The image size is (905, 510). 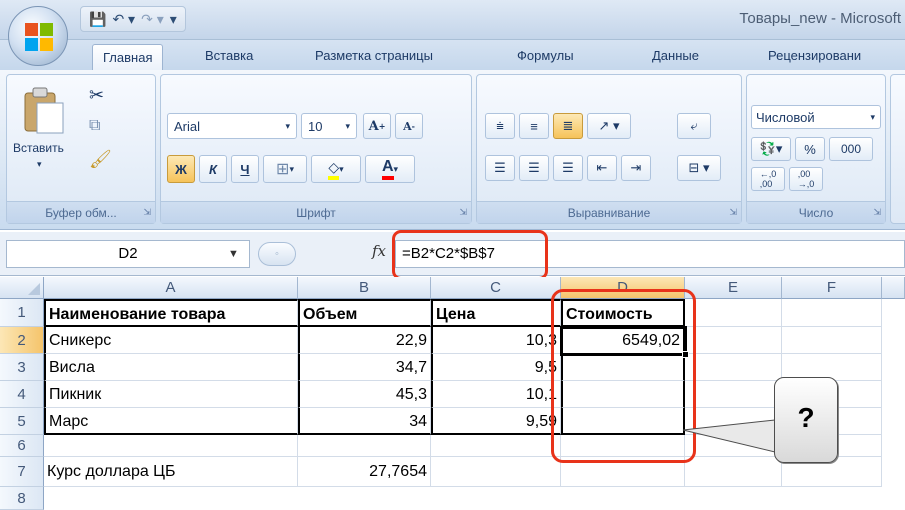 I want to click on cell-a2: Сникерс, so click(x=171, y=340).